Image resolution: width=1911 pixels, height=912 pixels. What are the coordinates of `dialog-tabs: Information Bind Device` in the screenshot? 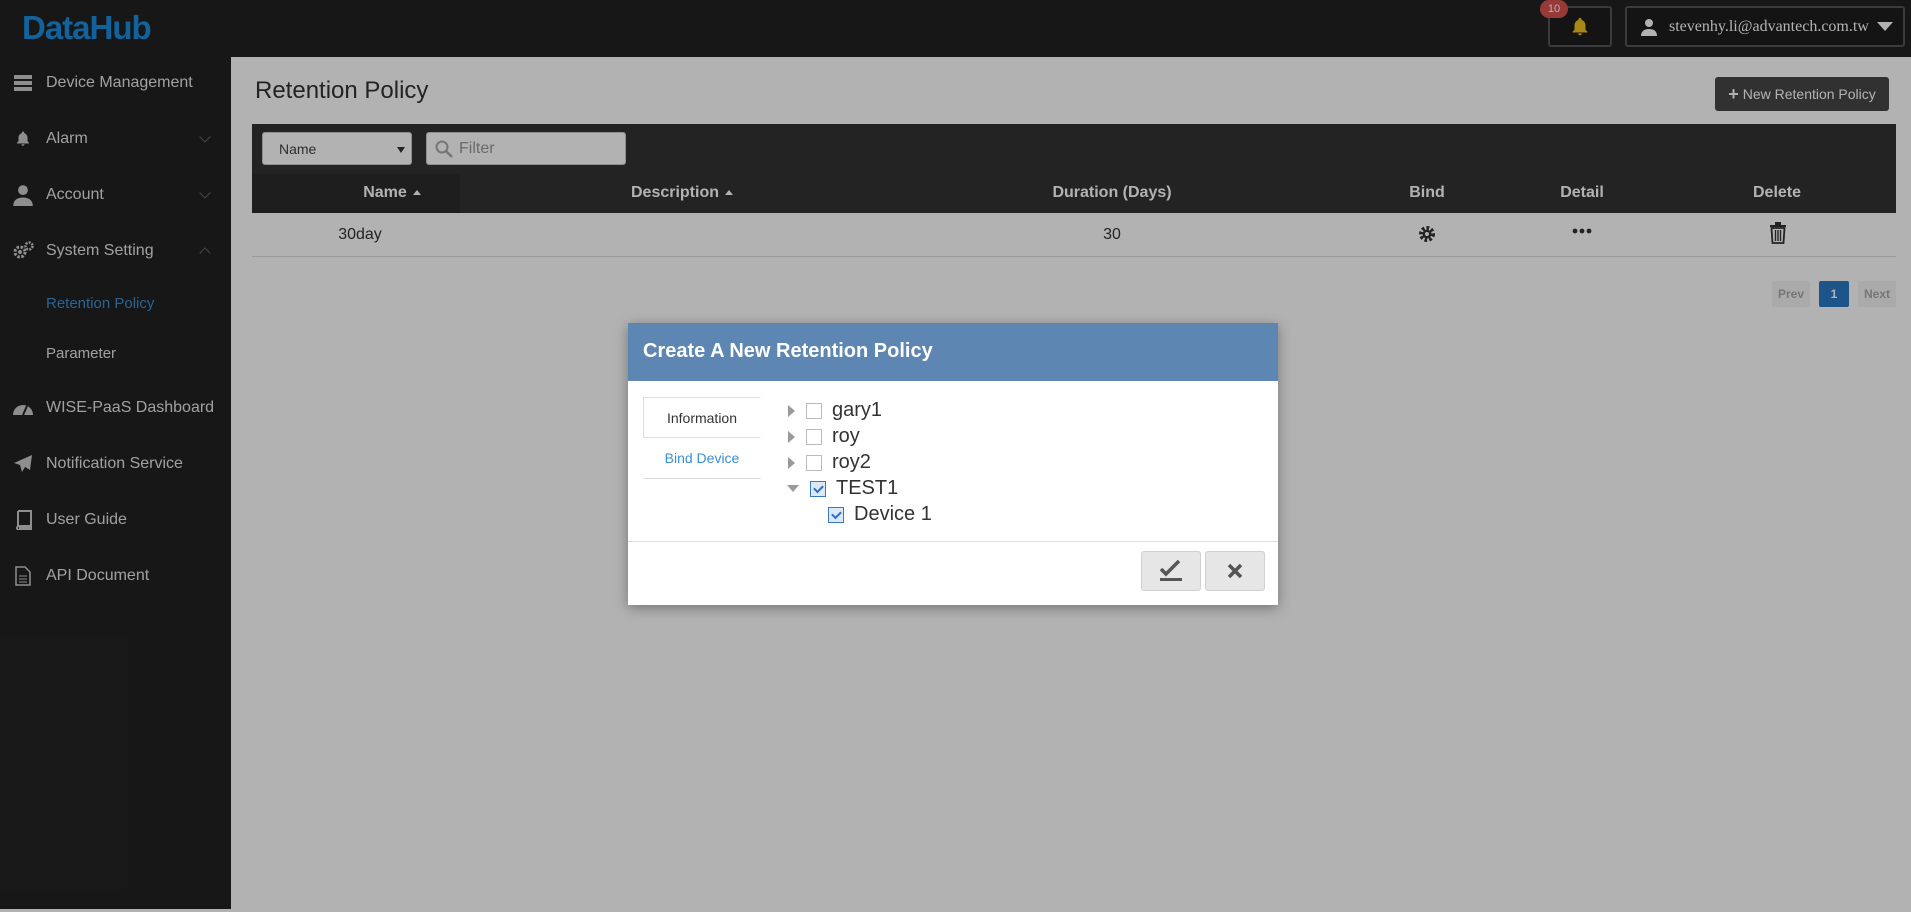 It's located at (702, 438).